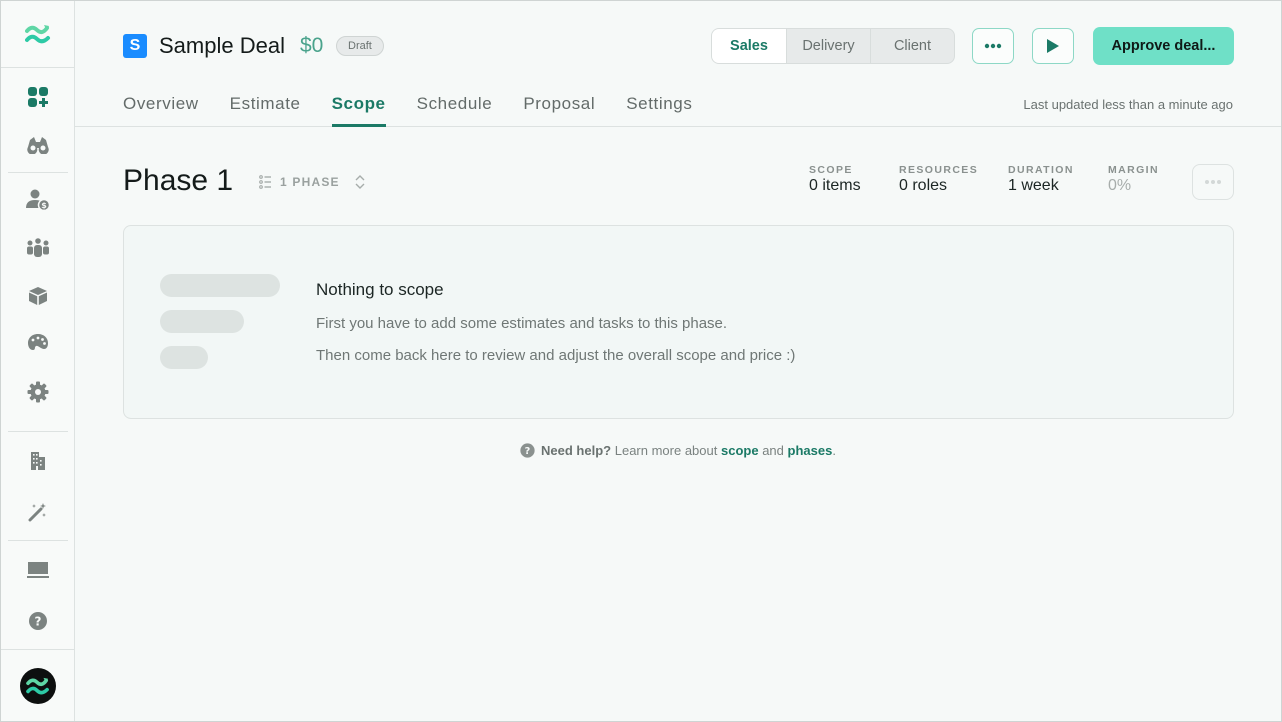 This screenshot has width=1282, height=722. Describe the element at coordinates (810, 450) in the screenshot. I see `phases-help-link: phases` at that location.